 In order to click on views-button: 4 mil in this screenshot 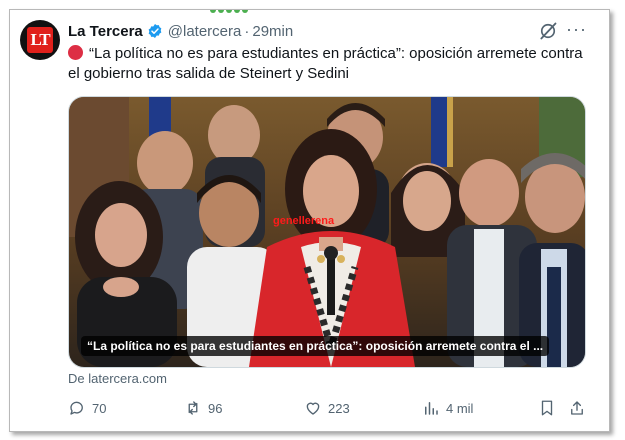, I will do `click(447, 408)`.